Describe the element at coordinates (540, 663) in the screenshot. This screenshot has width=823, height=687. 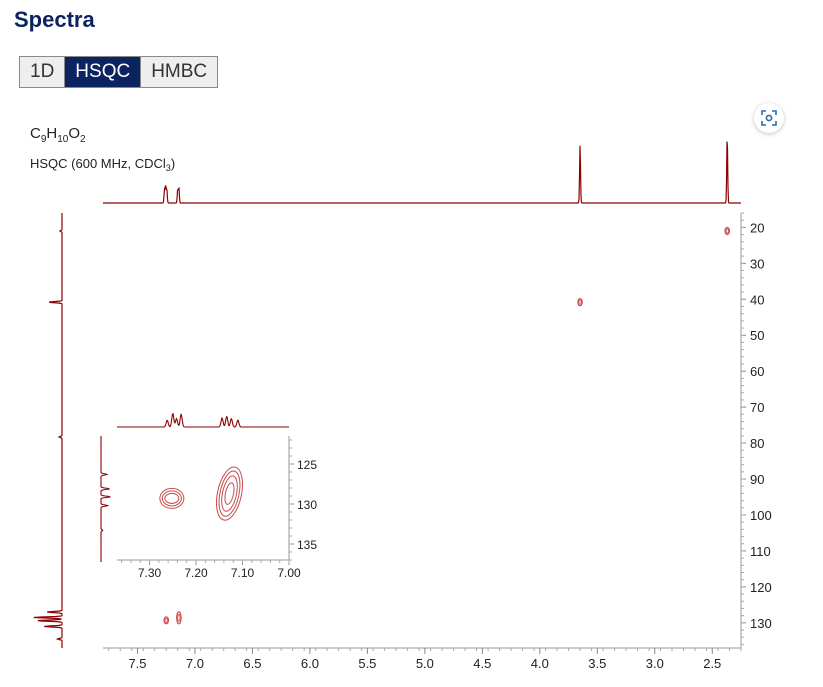
I see `x-tick-label: 4.0` at that location.